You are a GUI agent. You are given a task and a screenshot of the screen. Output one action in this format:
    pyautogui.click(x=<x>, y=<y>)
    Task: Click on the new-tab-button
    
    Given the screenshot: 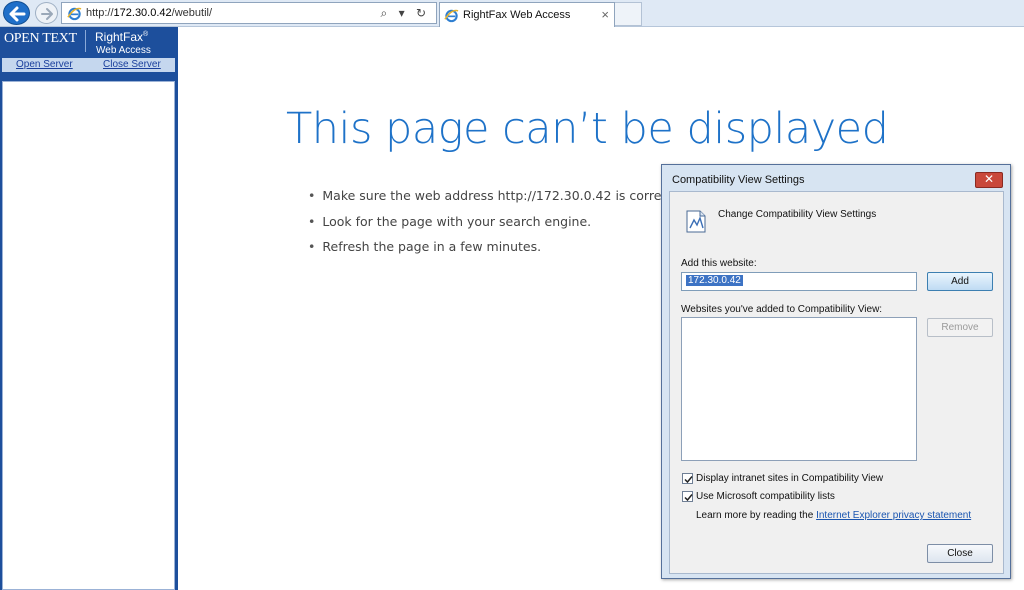 What is the action you would take?
    pyautogui.click(x=628, y=14)
    